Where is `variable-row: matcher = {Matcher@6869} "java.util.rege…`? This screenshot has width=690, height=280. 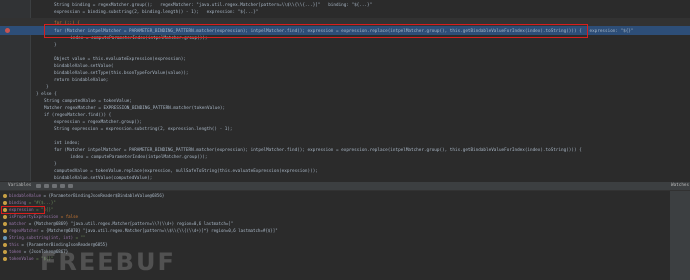 variable-row: matcher = {Matcher@6869} "java.util.rege… is located at coordinates (118, 224).